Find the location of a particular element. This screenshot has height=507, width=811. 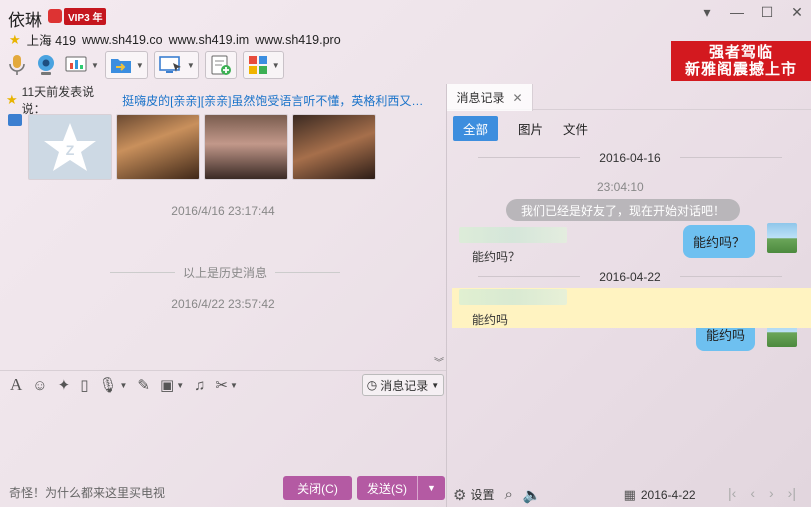

settings-label: 设置 is located at coordinates (482, 494).